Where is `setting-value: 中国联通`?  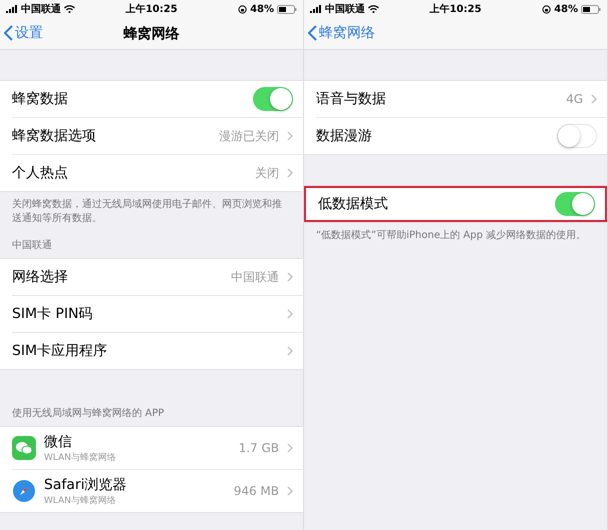
setting-value: 中国联通 is located at coordinates (255, 277).